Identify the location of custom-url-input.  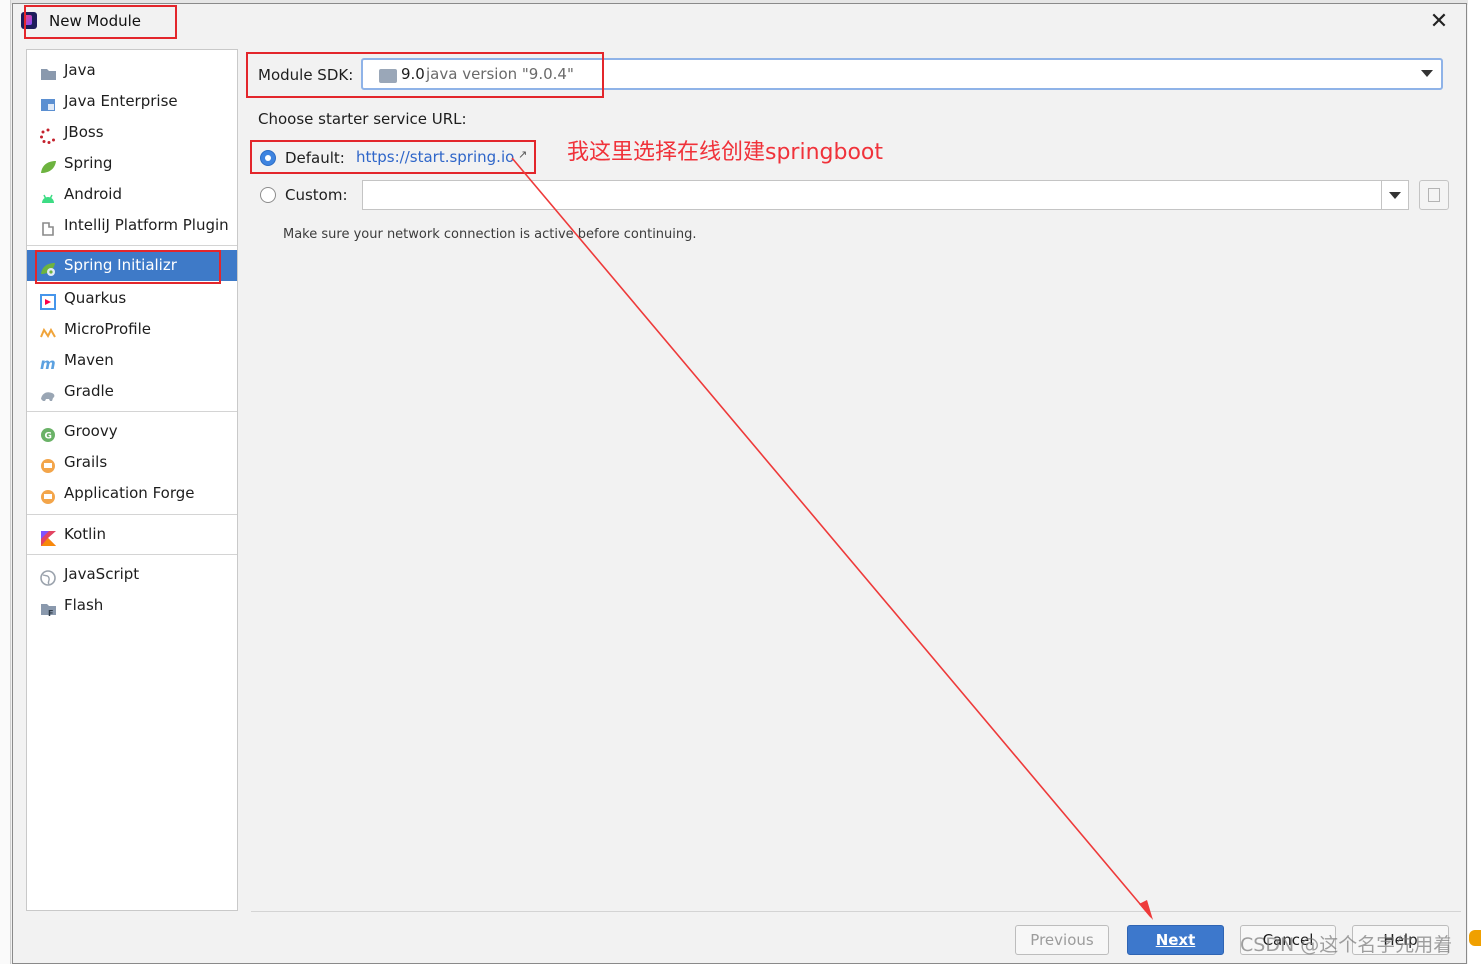
(885, 195).